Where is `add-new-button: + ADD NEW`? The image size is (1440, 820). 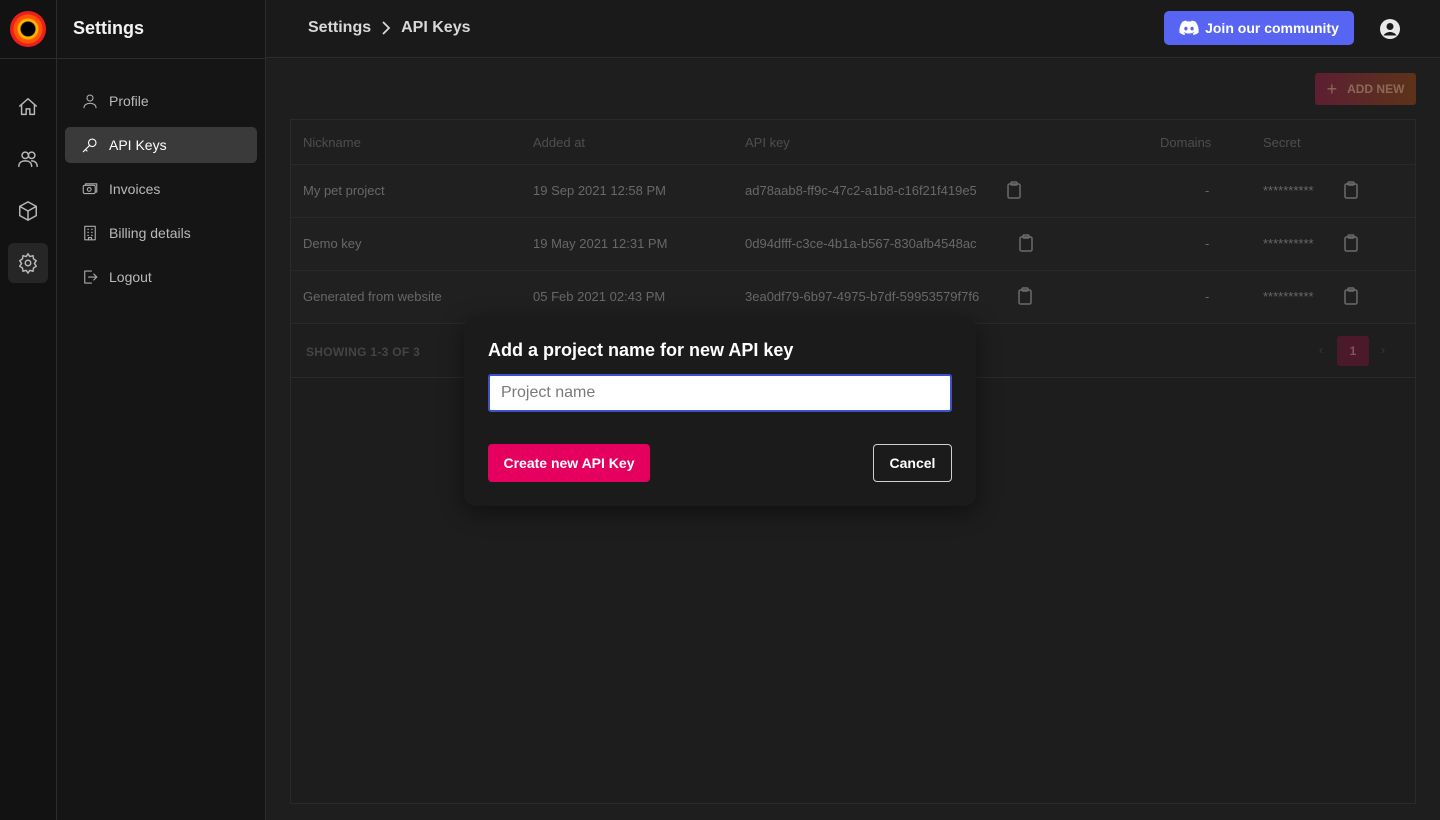 add-new-button: + ADD NEW is located at coordinates (1365, 89).